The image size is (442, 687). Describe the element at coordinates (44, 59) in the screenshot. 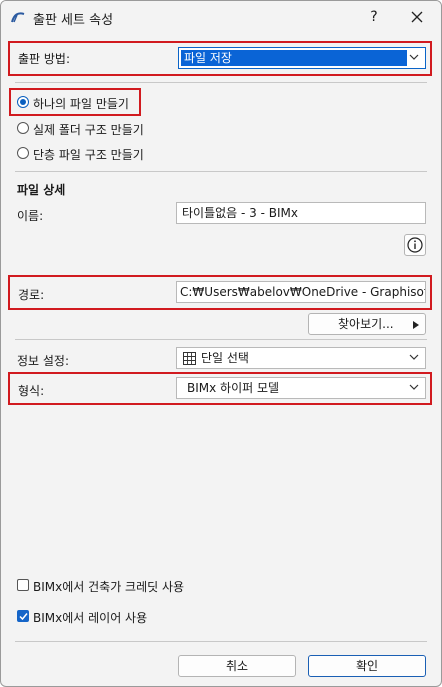

I see `publish-method-label: 출판 방법:` at that location.